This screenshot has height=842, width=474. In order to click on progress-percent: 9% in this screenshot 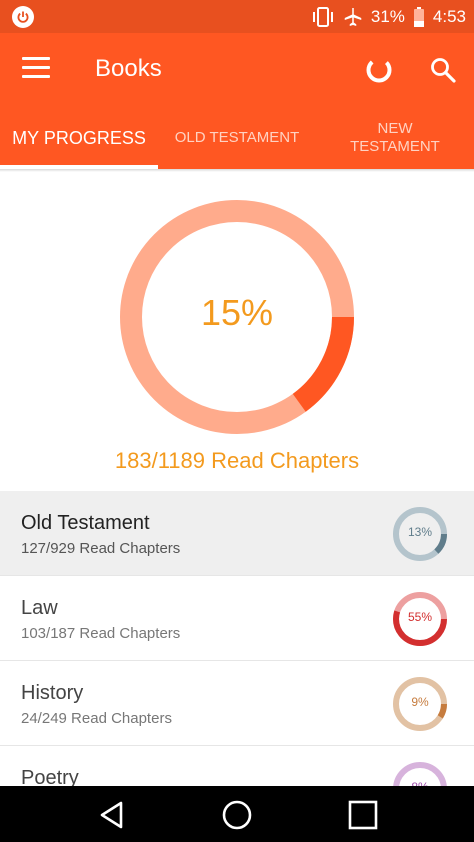, I will do `click(420, 702)`.